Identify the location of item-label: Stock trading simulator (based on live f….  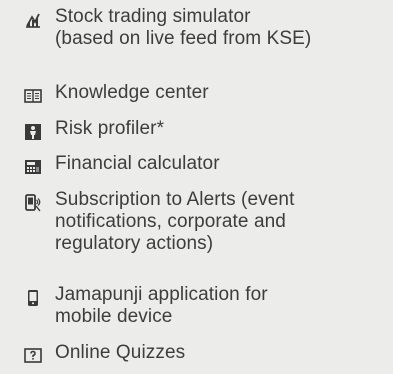
(183, 27).